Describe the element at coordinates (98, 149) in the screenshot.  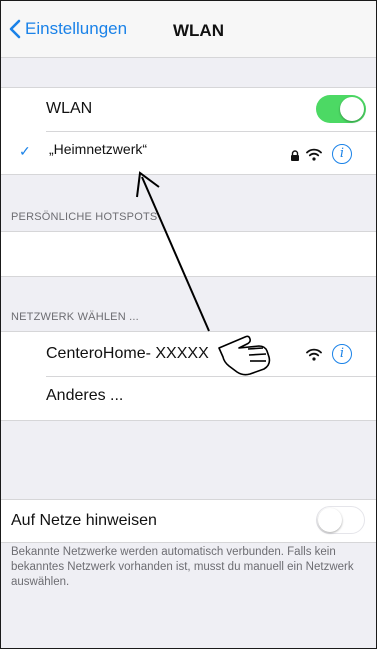
I see `connected-network-name: „Heimnetzwerk“` at that location.